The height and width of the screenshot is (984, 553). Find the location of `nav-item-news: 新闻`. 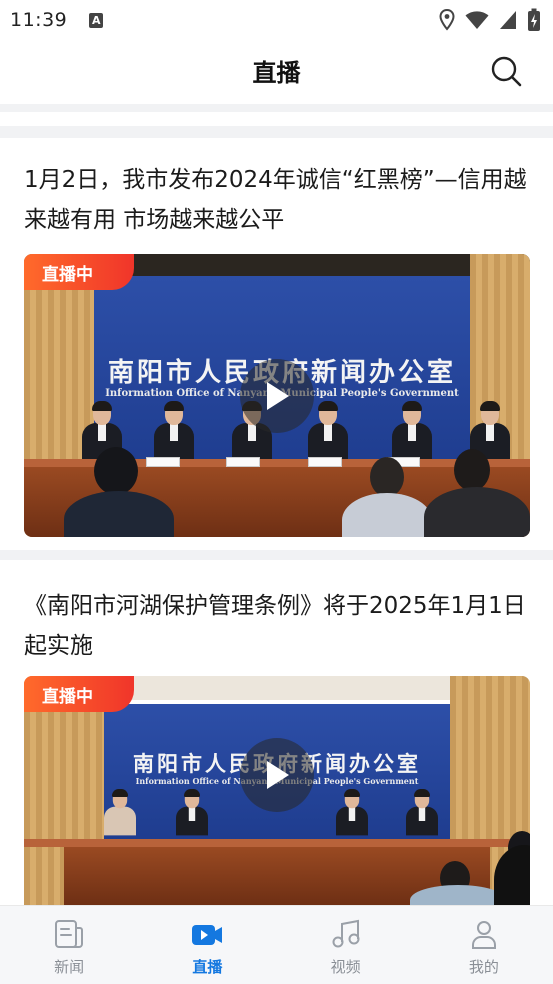

nav-item-news: 新闻 is located at coordinates (69, 945).